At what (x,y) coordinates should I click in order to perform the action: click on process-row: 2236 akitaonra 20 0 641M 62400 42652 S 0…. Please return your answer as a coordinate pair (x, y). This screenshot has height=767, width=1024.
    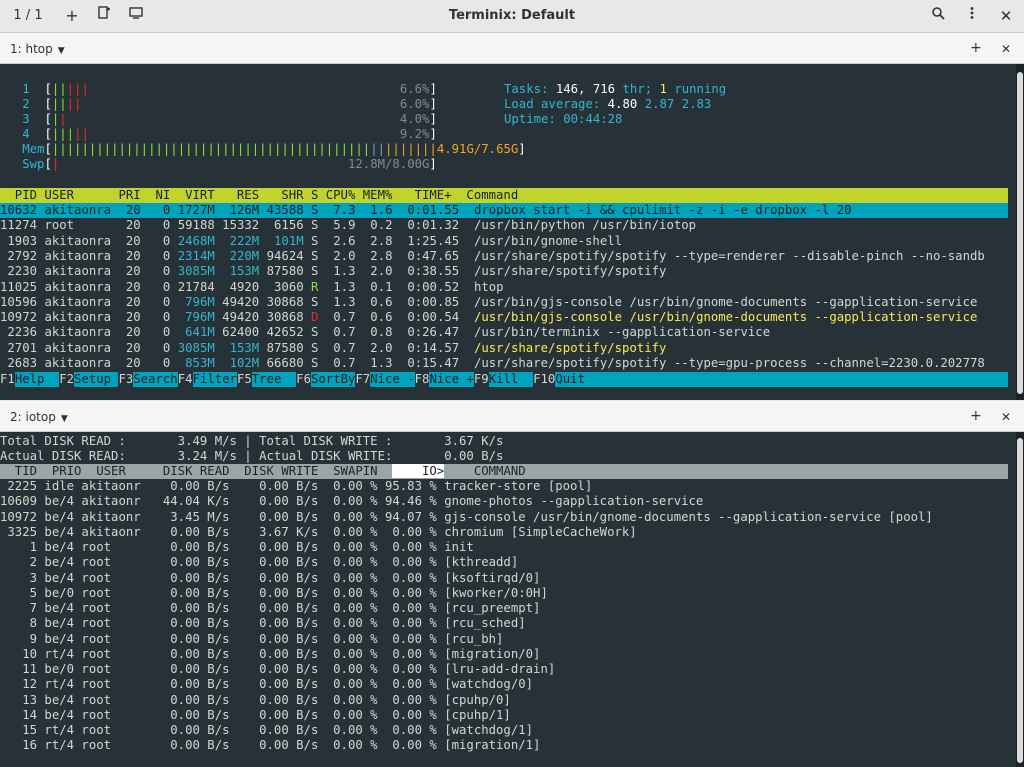
    Looking at the image, I should click on (504, 332).